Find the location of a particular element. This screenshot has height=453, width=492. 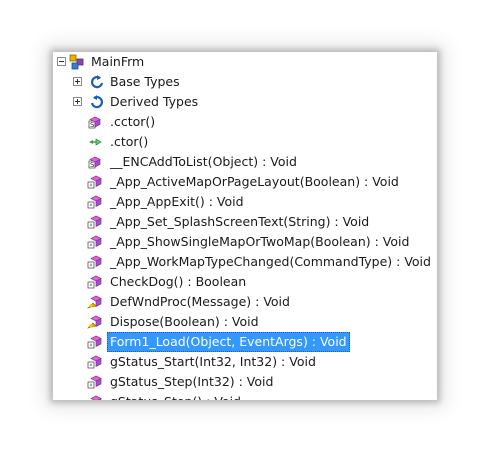

member-label: gStatus_Start(Int32, Int32) : Void is located at coordinates (213, 361).